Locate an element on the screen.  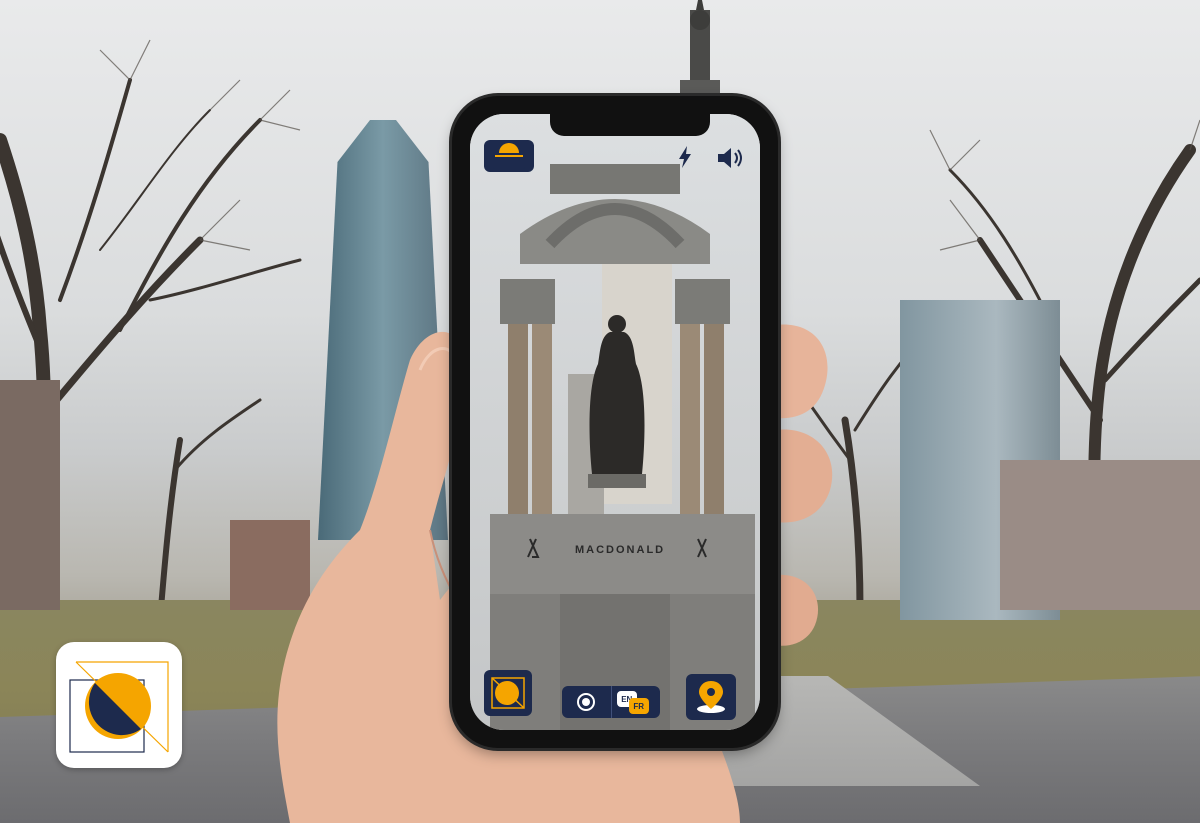
capture-language-bar: EN FR is located at coordinates (611, 702).